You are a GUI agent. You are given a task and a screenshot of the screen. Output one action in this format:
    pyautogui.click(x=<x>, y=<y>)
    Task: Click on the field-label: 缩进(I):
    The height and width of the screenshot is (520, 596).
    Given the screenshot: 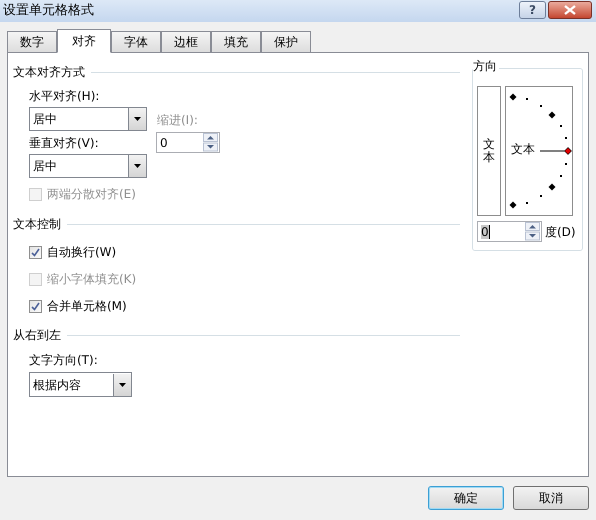 What is the action you would take?
    pyautogui.click(x=178, y=120)
    